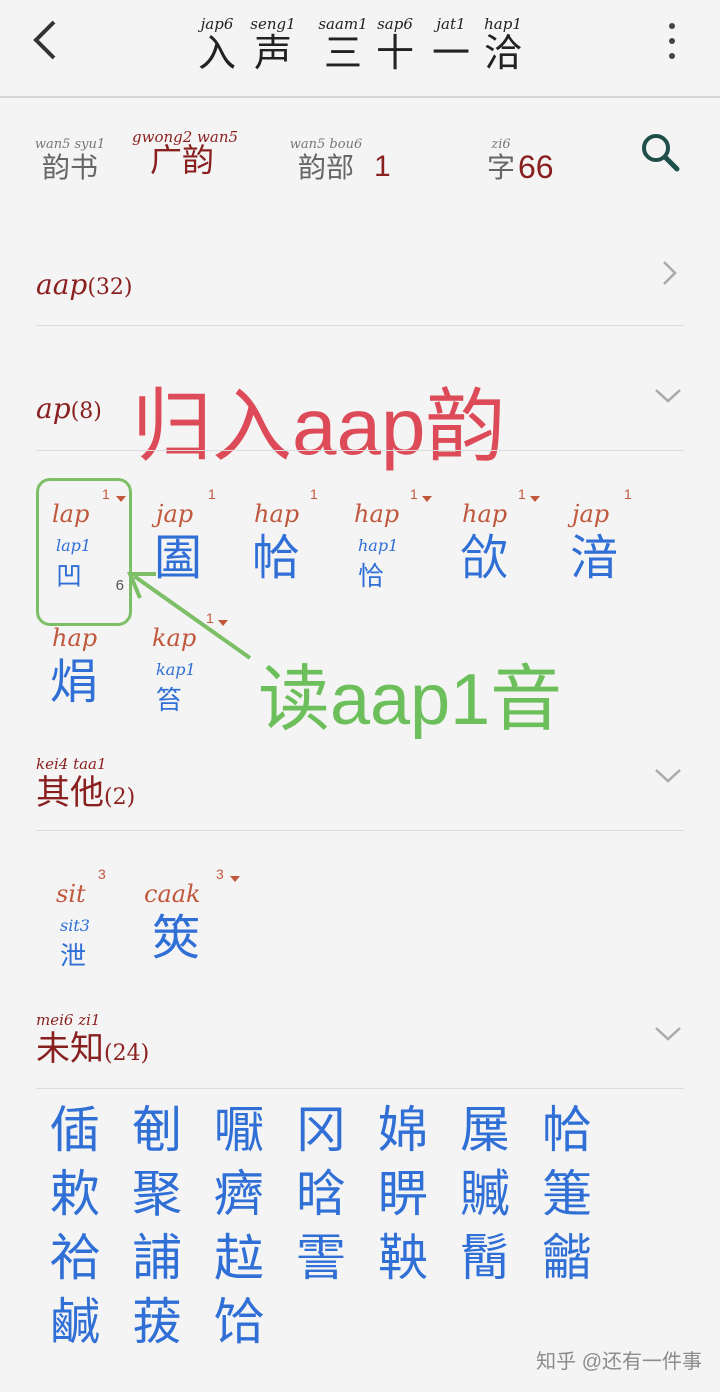  I want to click on more-menu-button, so click(672, 43).